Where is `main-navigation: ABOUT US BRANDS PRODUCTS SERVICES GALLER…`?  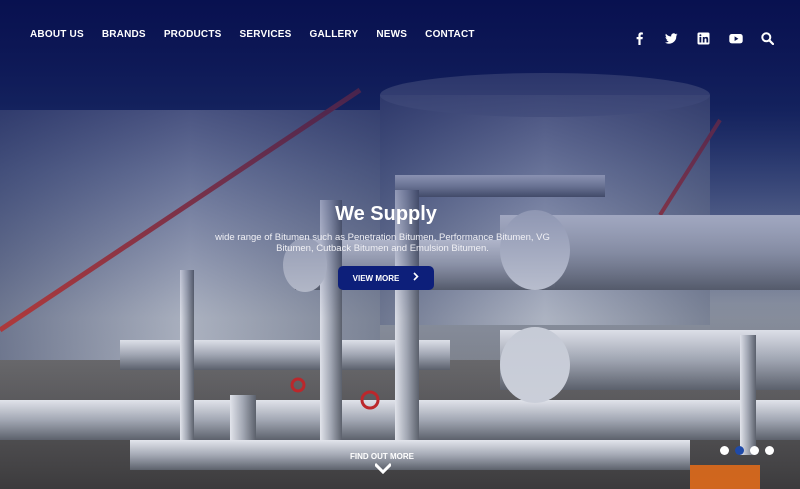
main-navigation: ABOUT US BRANDS PRODUCTS SERVICES GALLER… is located at coordinates (252, 34).